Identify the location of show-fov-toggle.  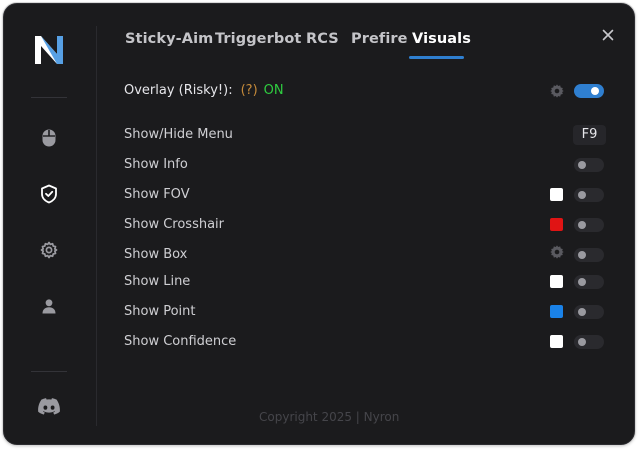
(589, 195).